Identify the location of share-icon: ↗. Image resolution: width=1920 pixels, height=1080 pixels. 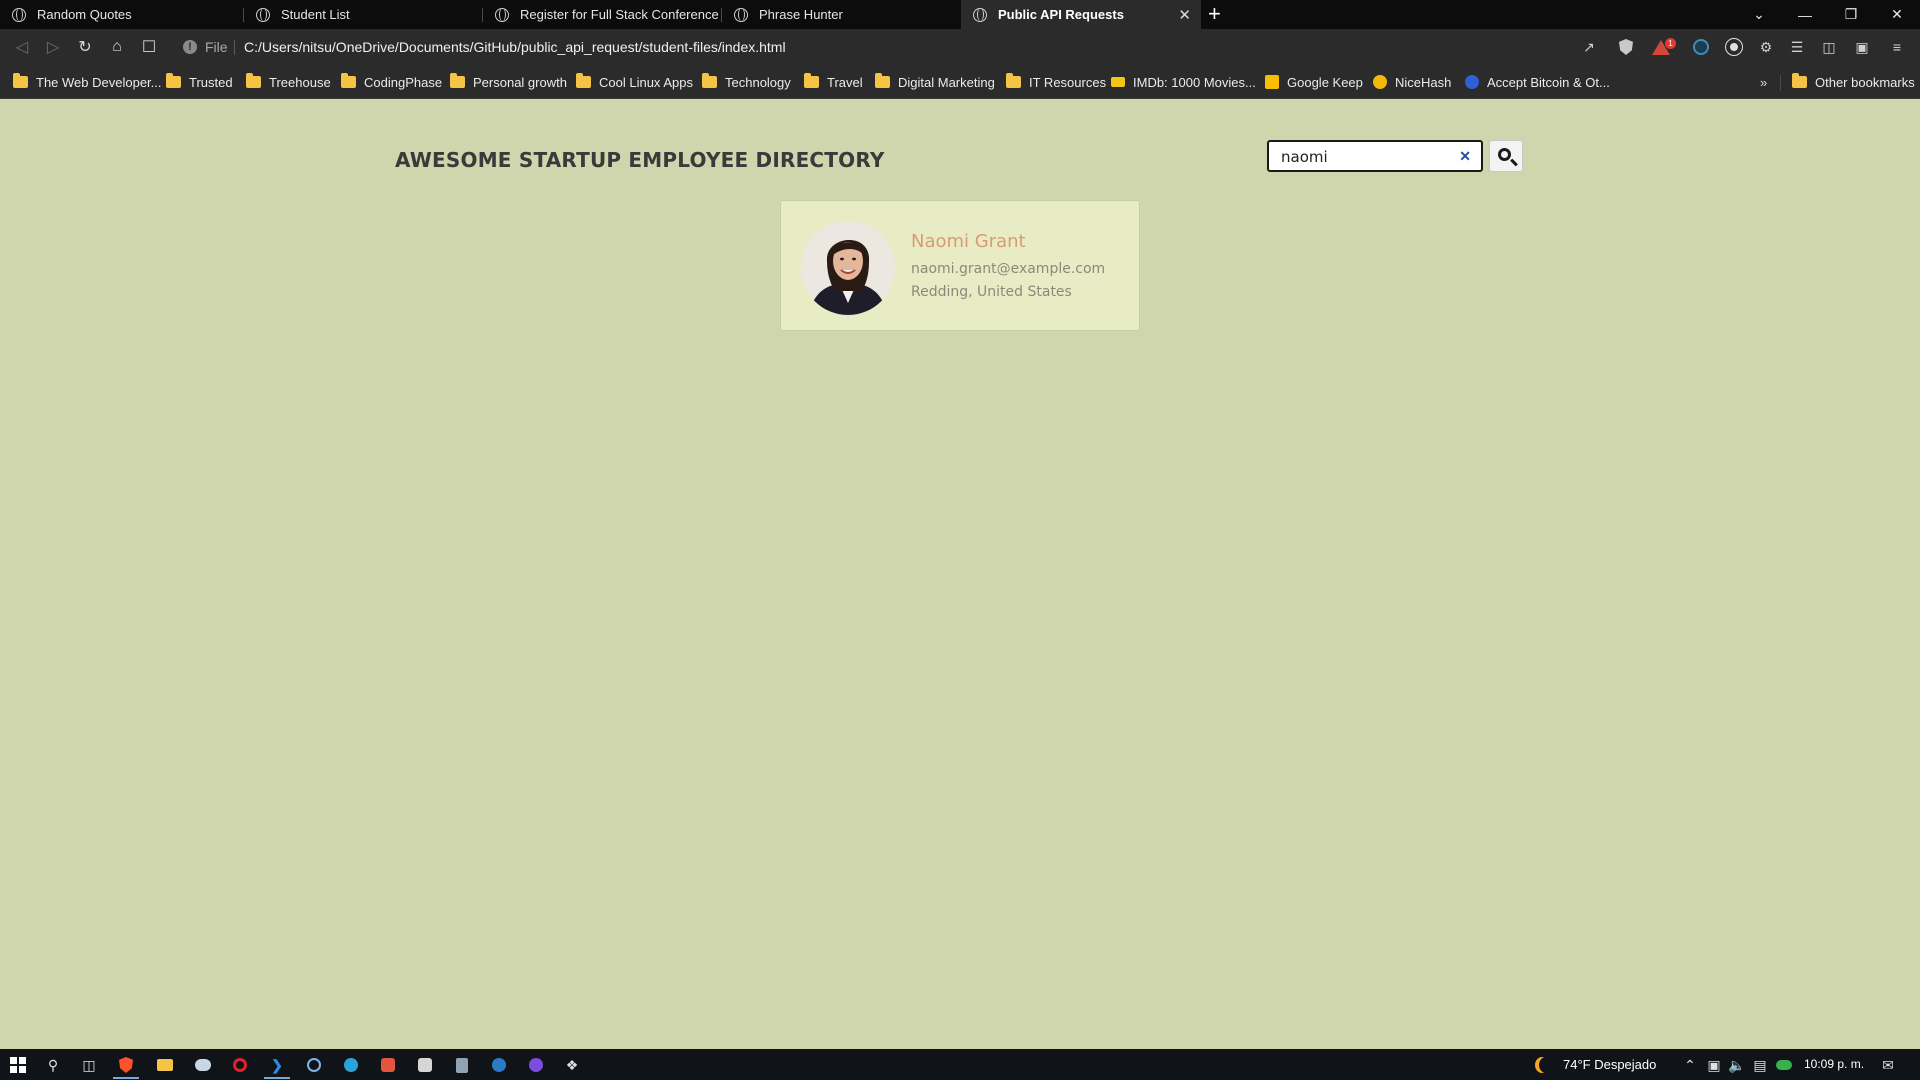
(1589, 47).